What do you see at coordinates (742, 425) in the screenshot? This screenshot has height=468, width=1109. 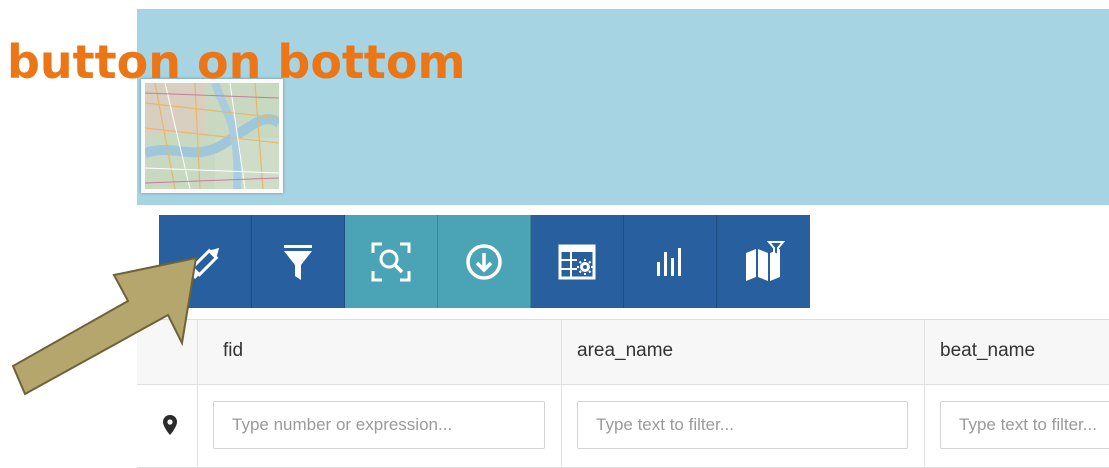 I see `area-name-filter-input` at bounding box center [742, 425].